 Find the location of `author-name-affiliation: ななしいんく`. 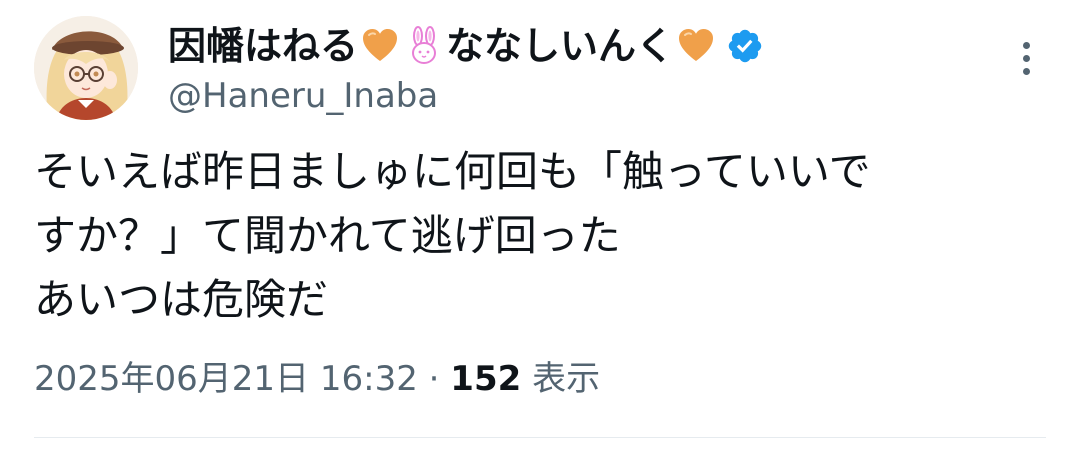

author-name-affiliation: ななしいんく is located at coordinates (560, 46).